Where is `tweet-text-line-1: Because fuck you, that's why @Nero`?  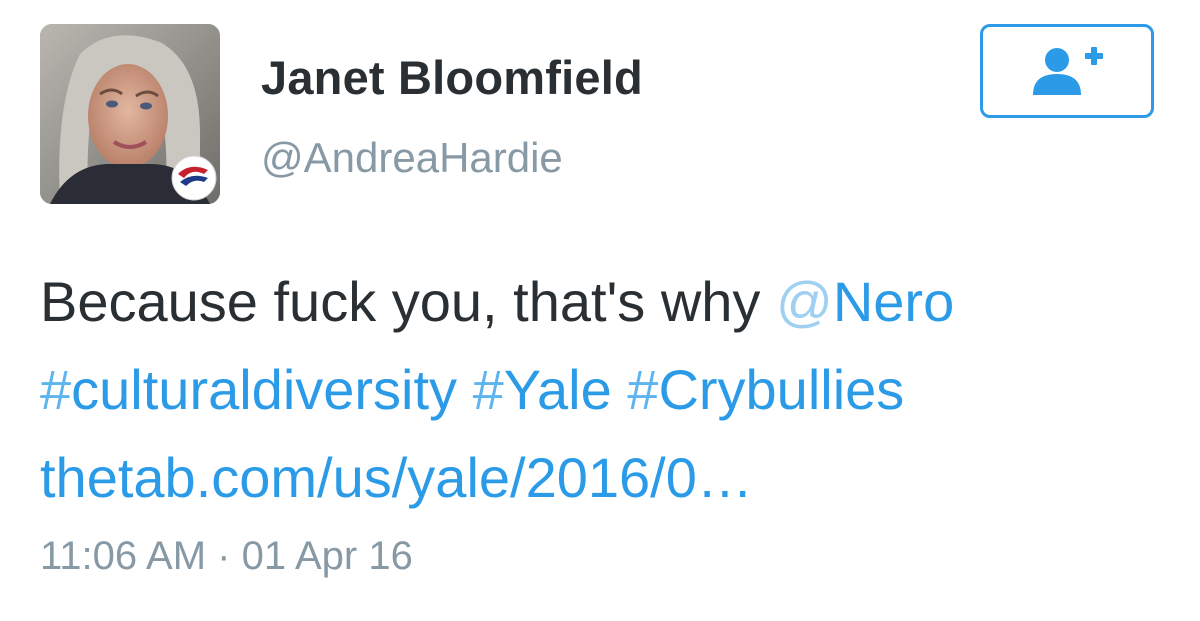
tweet-text-line-1: Because fuck you, that's why @Nero is located at coordinates (600, 302).